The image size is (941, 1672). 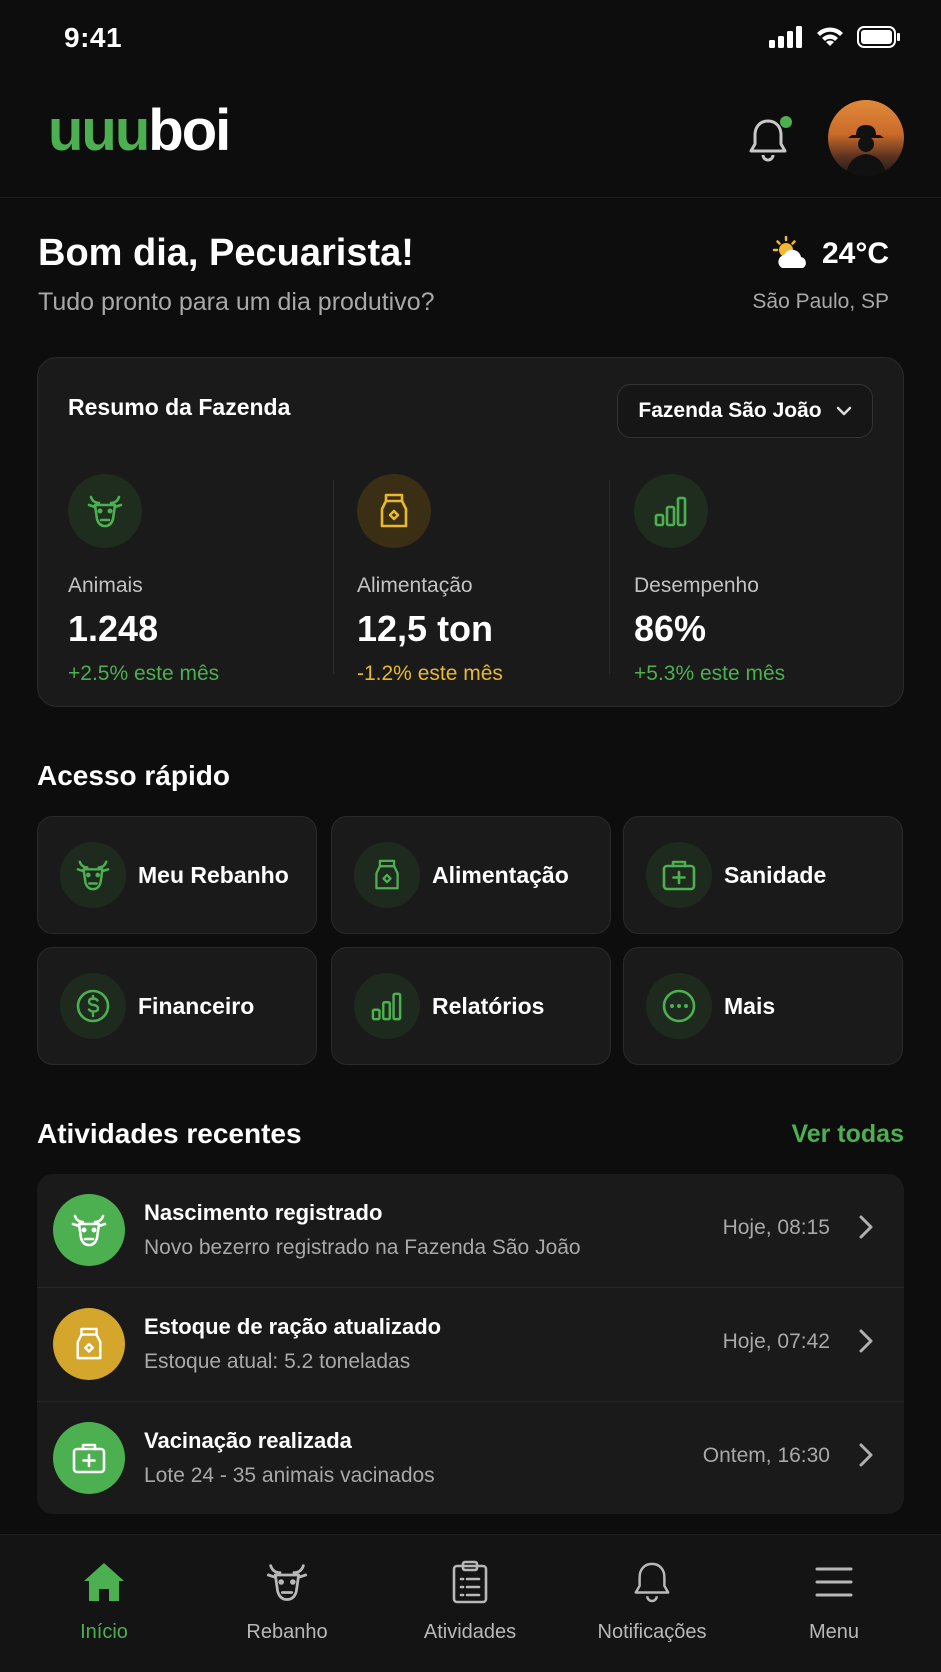 What do you see at coordinates (696, 585) in the screenshot?
I see `stat-label: Desempenho` at bounding box center [696, 585].